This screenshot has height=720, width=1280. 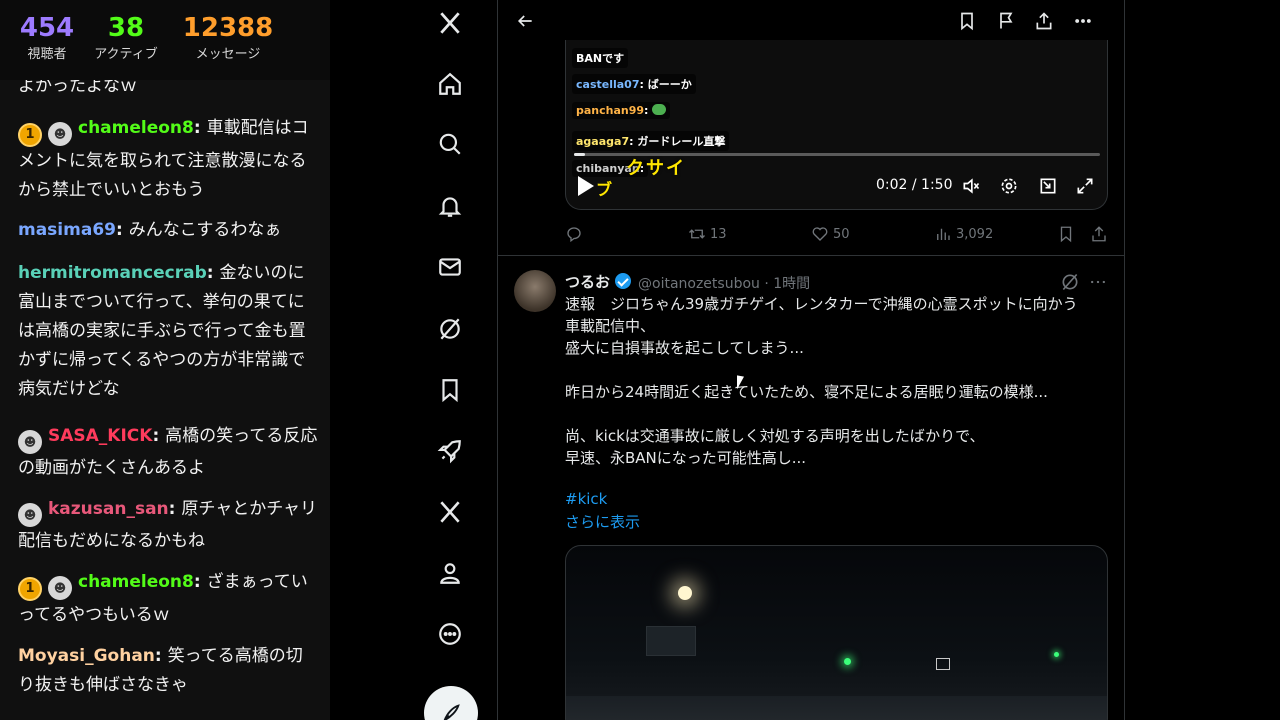 What do you see at coordinates (775, 436) in the screenshot?
I see `post-text-line: 尚、kickは交通事故に厳しく対処する声明を出したばかりで、` at bounding box center [775, 436].